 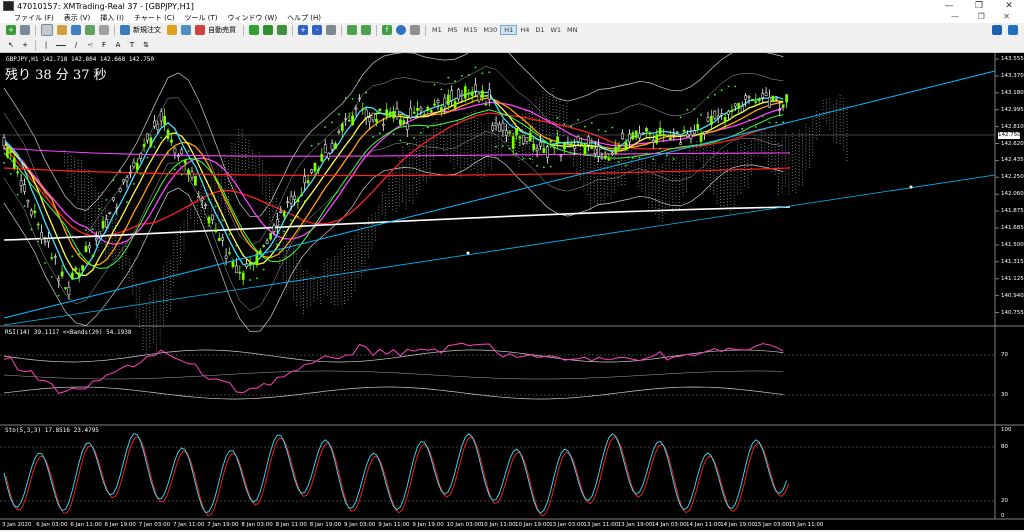 I want to click on tester-icon, so click(x=104, y=30).